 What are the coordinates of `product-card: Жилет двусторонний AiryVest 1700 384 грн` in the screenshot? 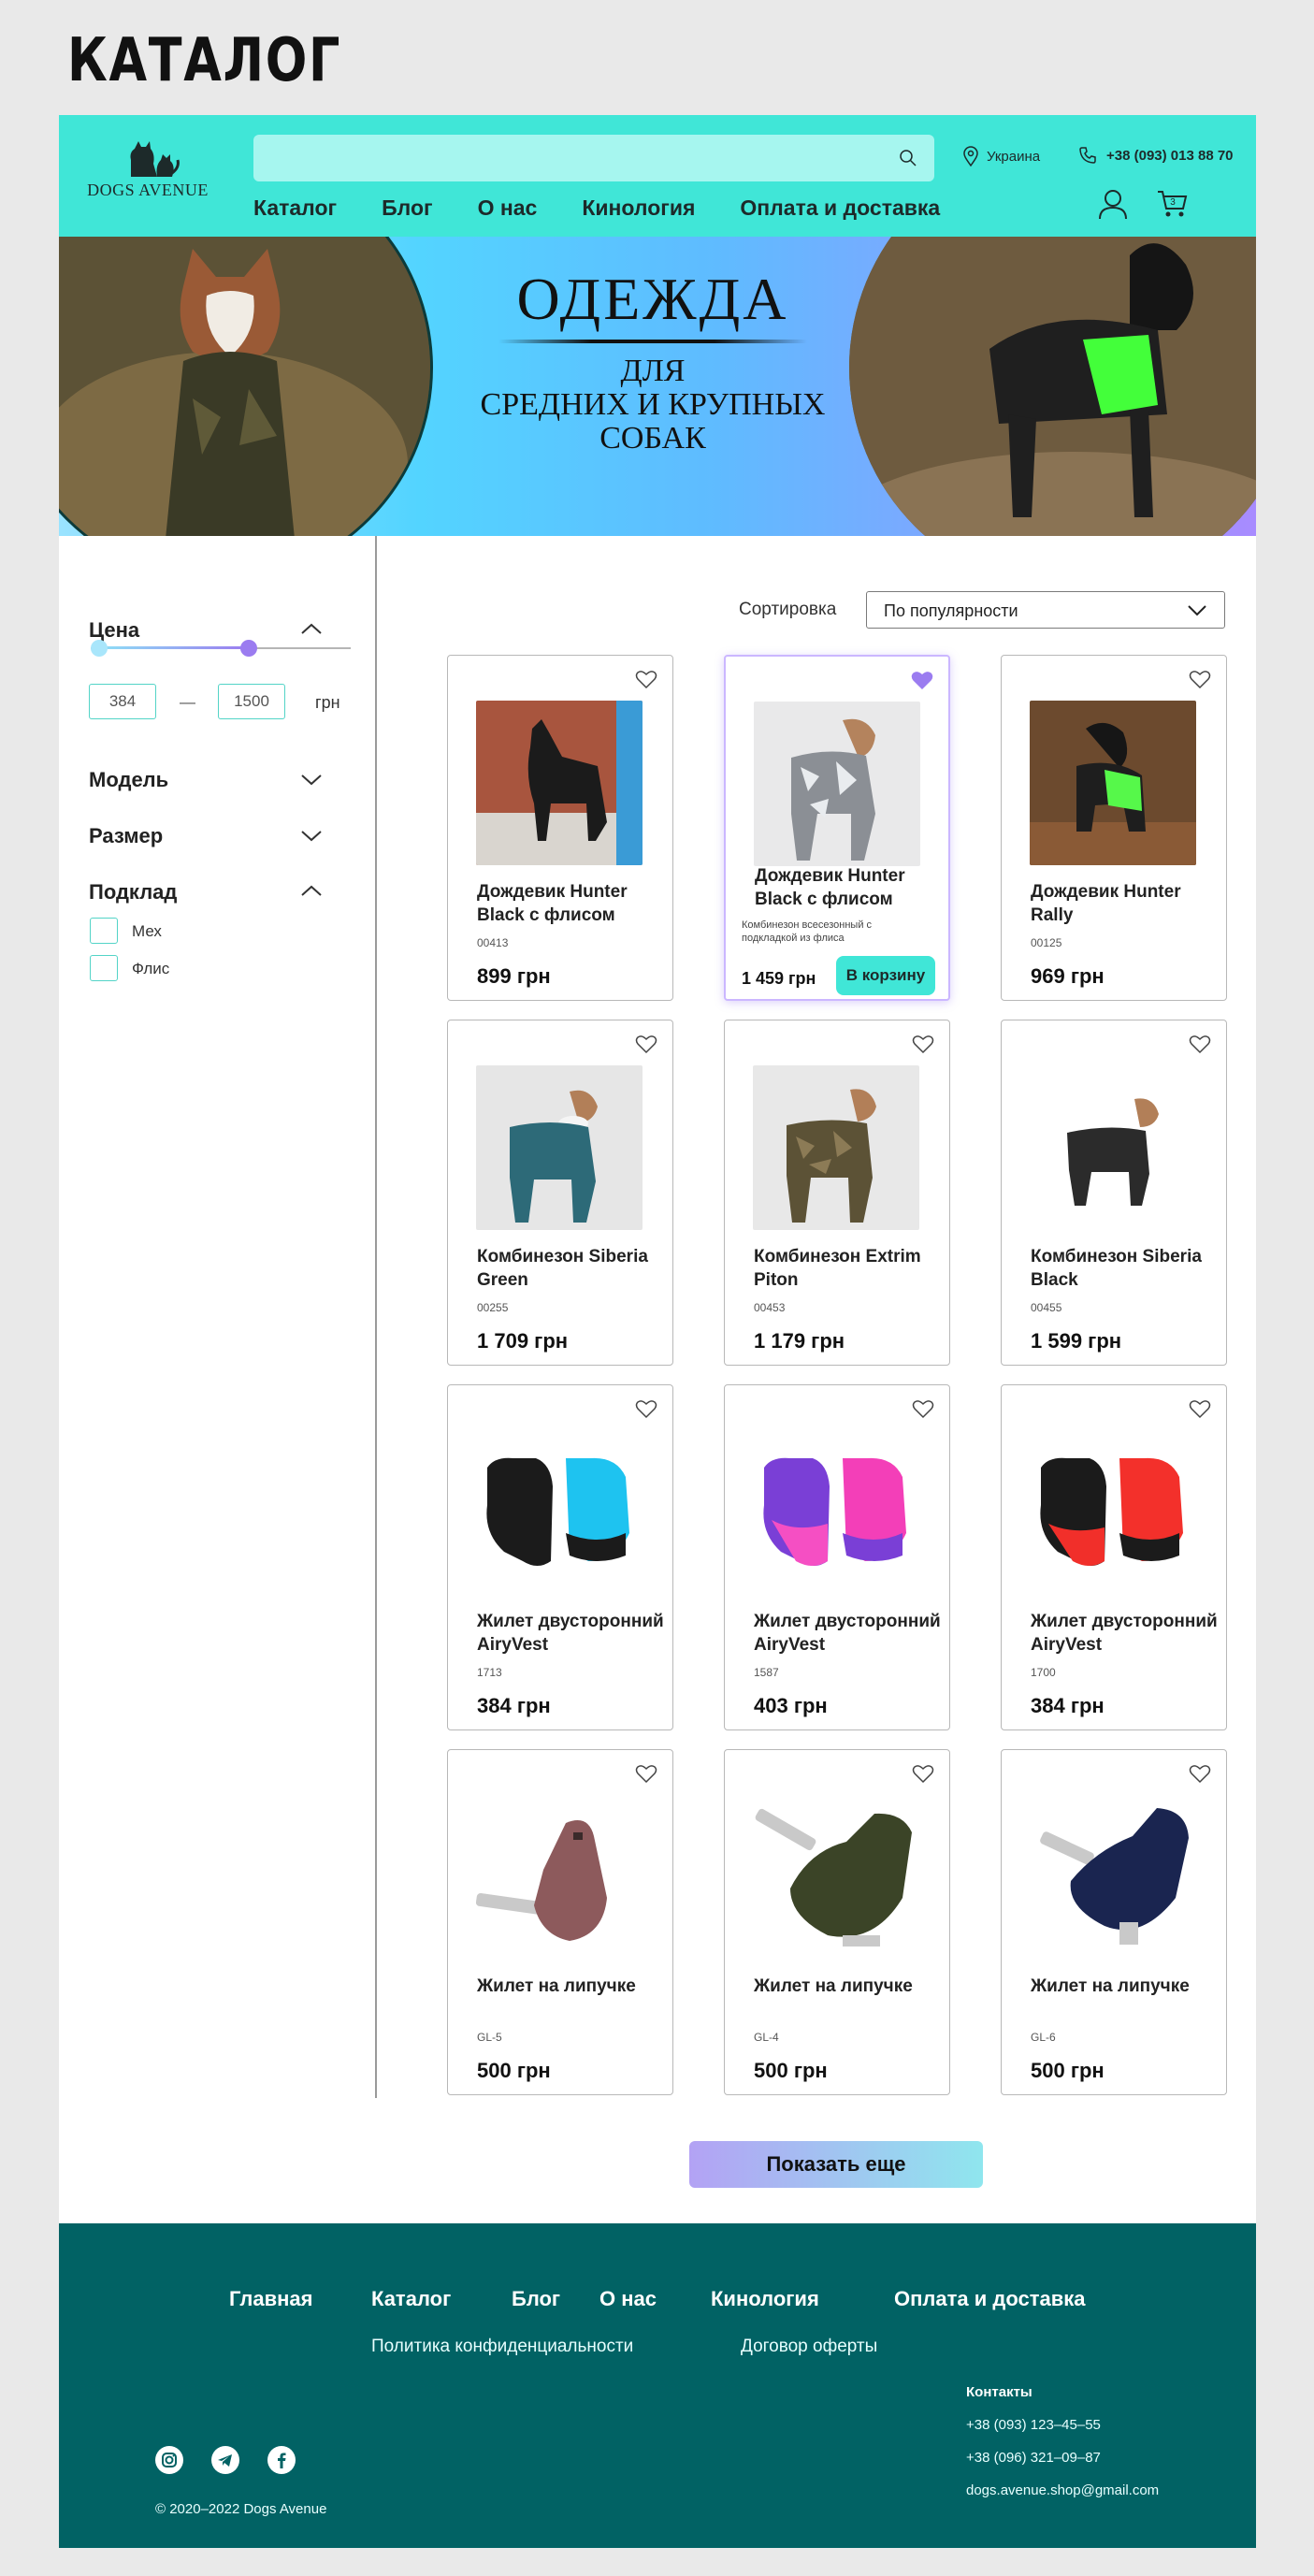 It's located at (1114, 1557).